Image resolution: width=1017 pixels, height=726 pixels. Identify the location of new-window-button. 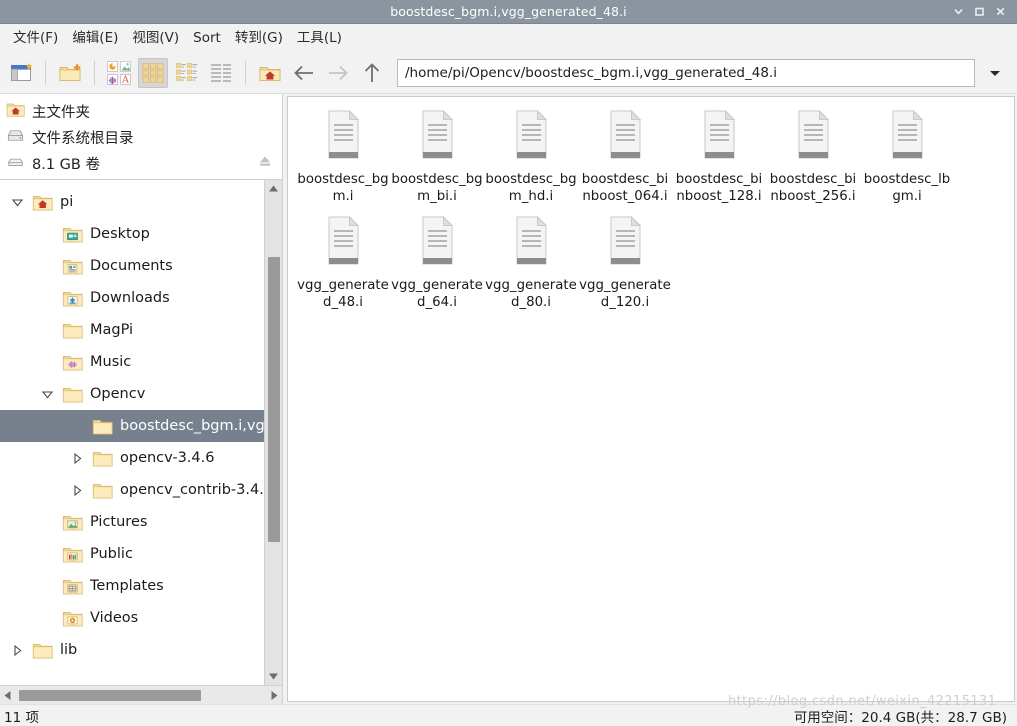
(21, 73).